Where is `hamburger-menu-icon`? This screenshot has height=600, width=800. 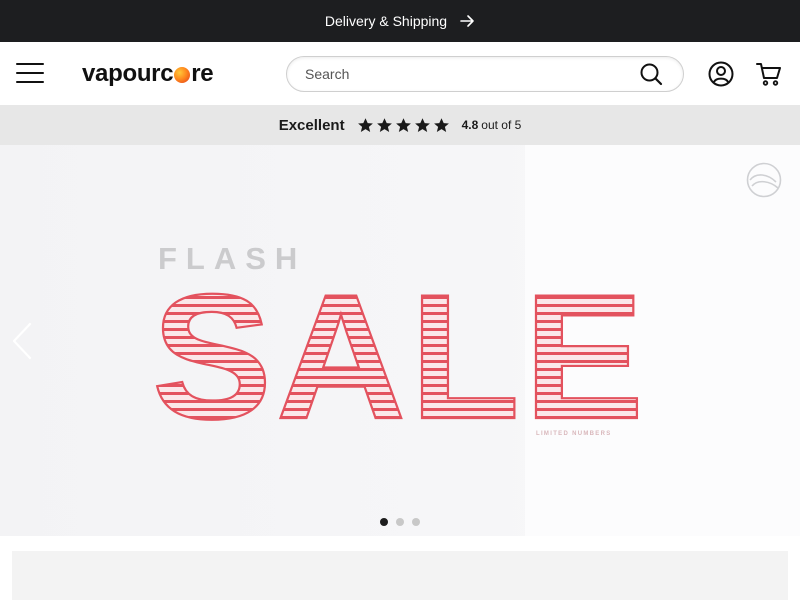
hamburger-menu-icon is located at coordinates (30, 73).